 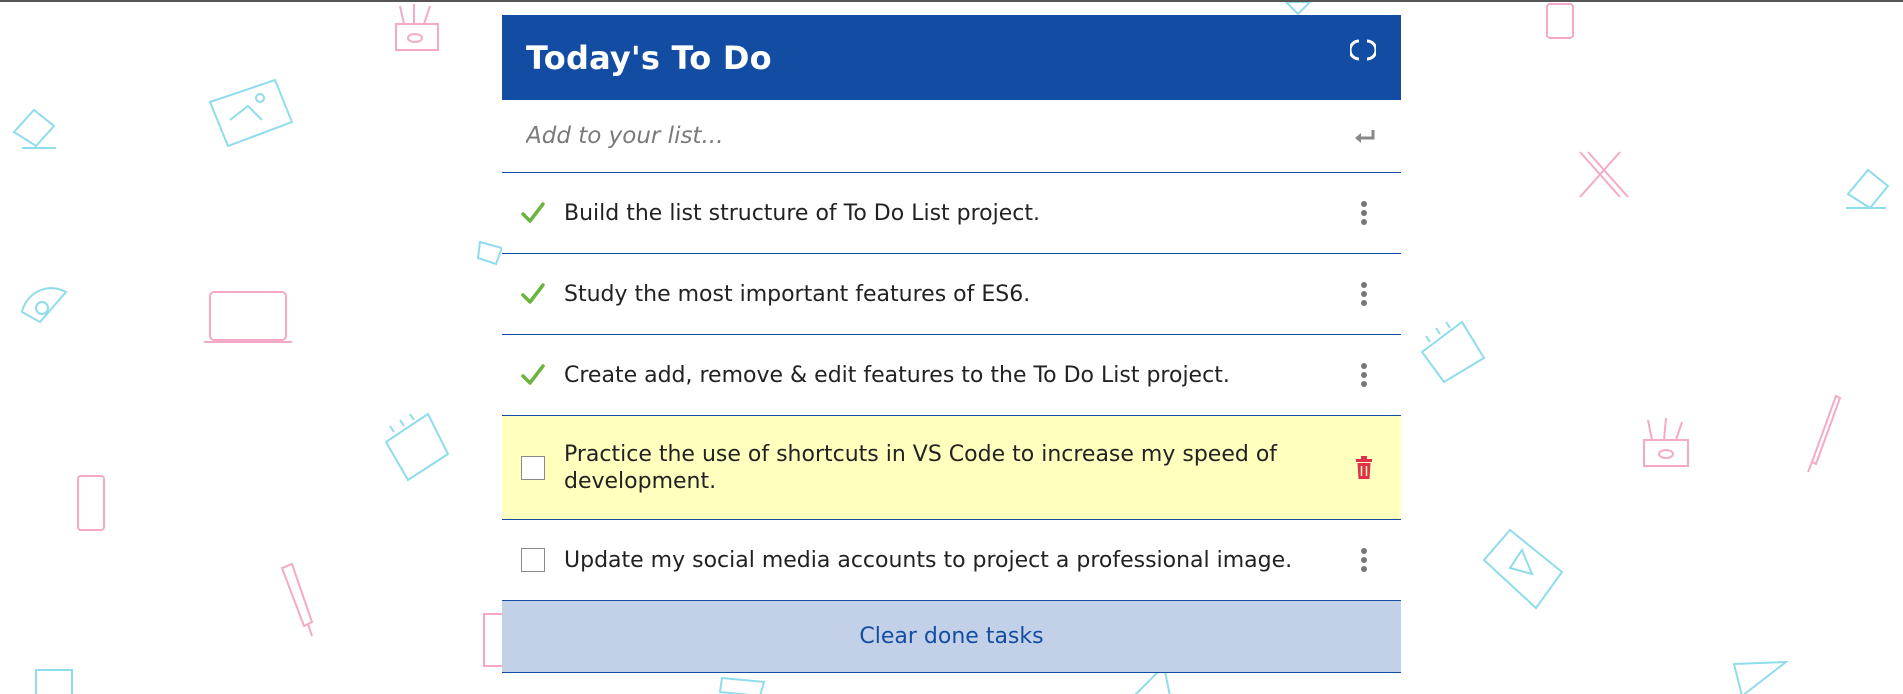 What do you see at coordinates (1364, 468) in the screenshot?
I see `trash-icon` at bounding box center [1364, 468].